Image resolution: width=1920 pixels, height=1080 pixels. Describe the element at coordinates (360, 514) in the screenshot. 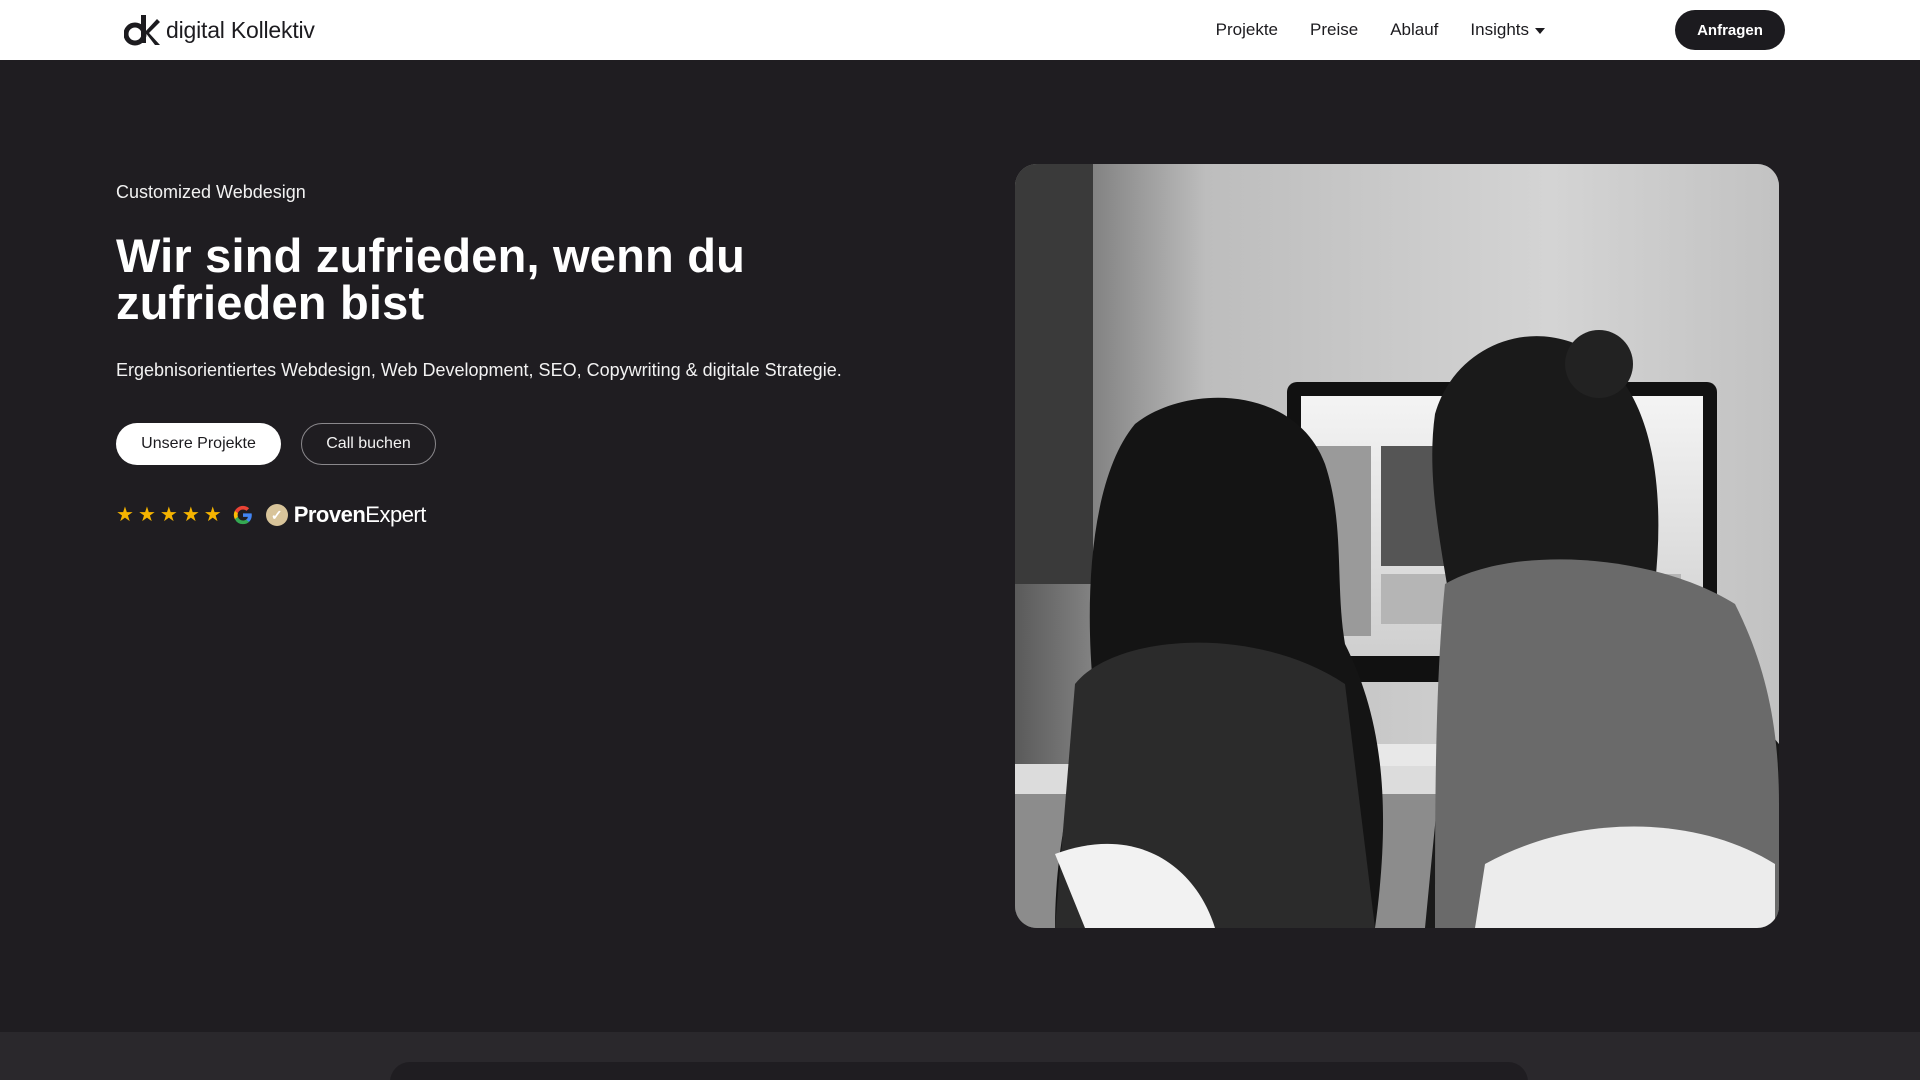

I see `proven-expert-wordmark: ProvenExpert` at that location.